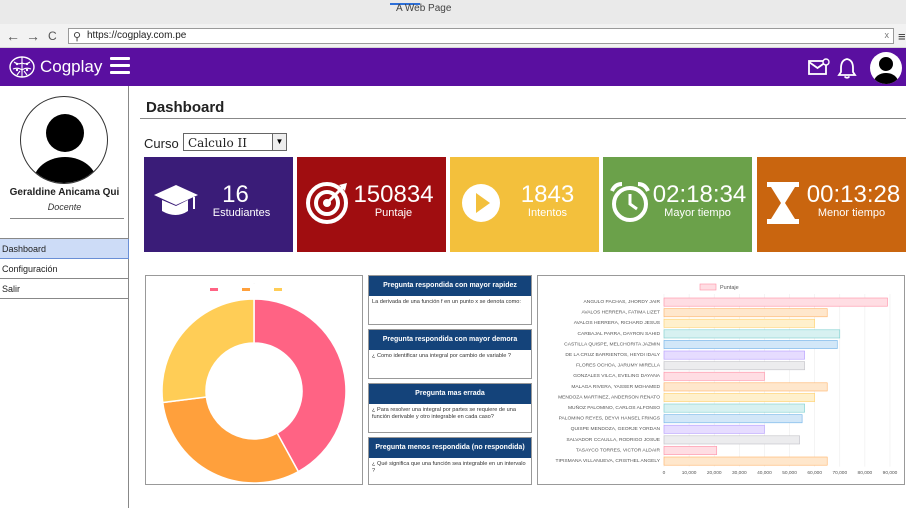 The image size is (906, 508). I want to click on question-card-title: Pregunta respondida con mayor demora, so click(450, 340).